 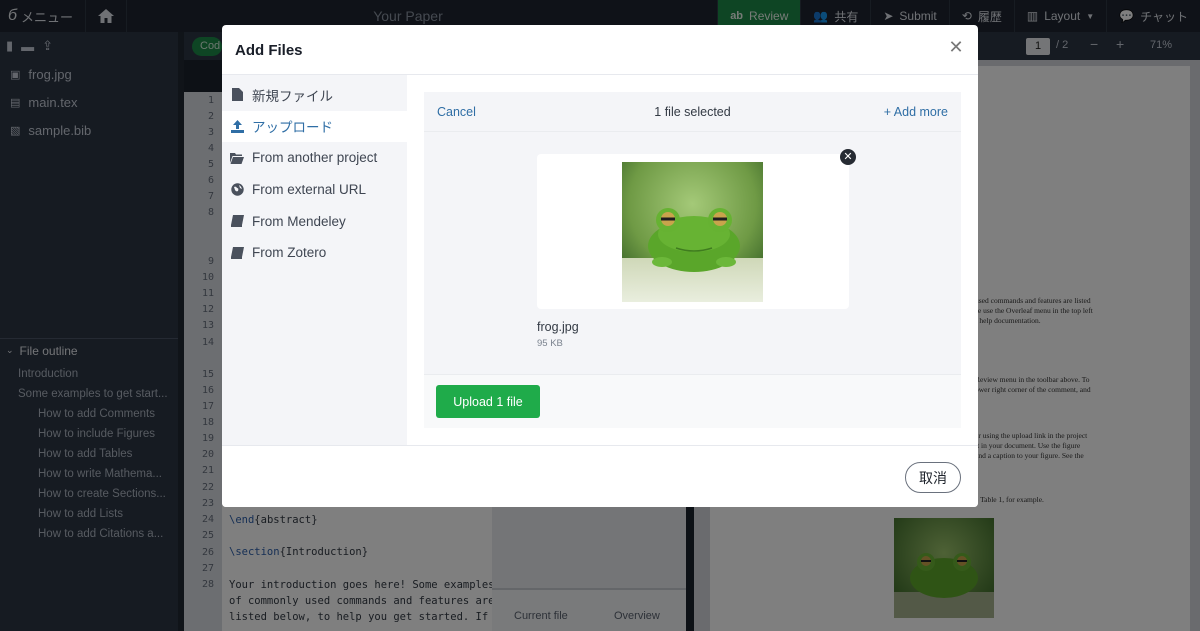 I want to click on source-new-file: 新規ファイル, so click(x=314, y=95).